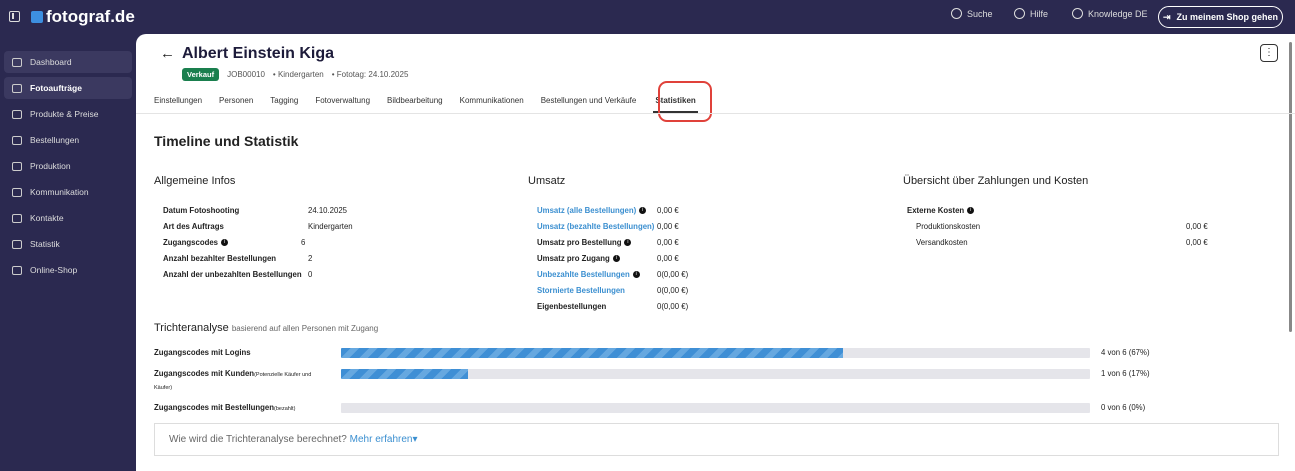 The height and width of the screenshot is (471, 1295). Describe the element at coordinates (37, 17) in the screenshot. I see `logo-icon` at that location.